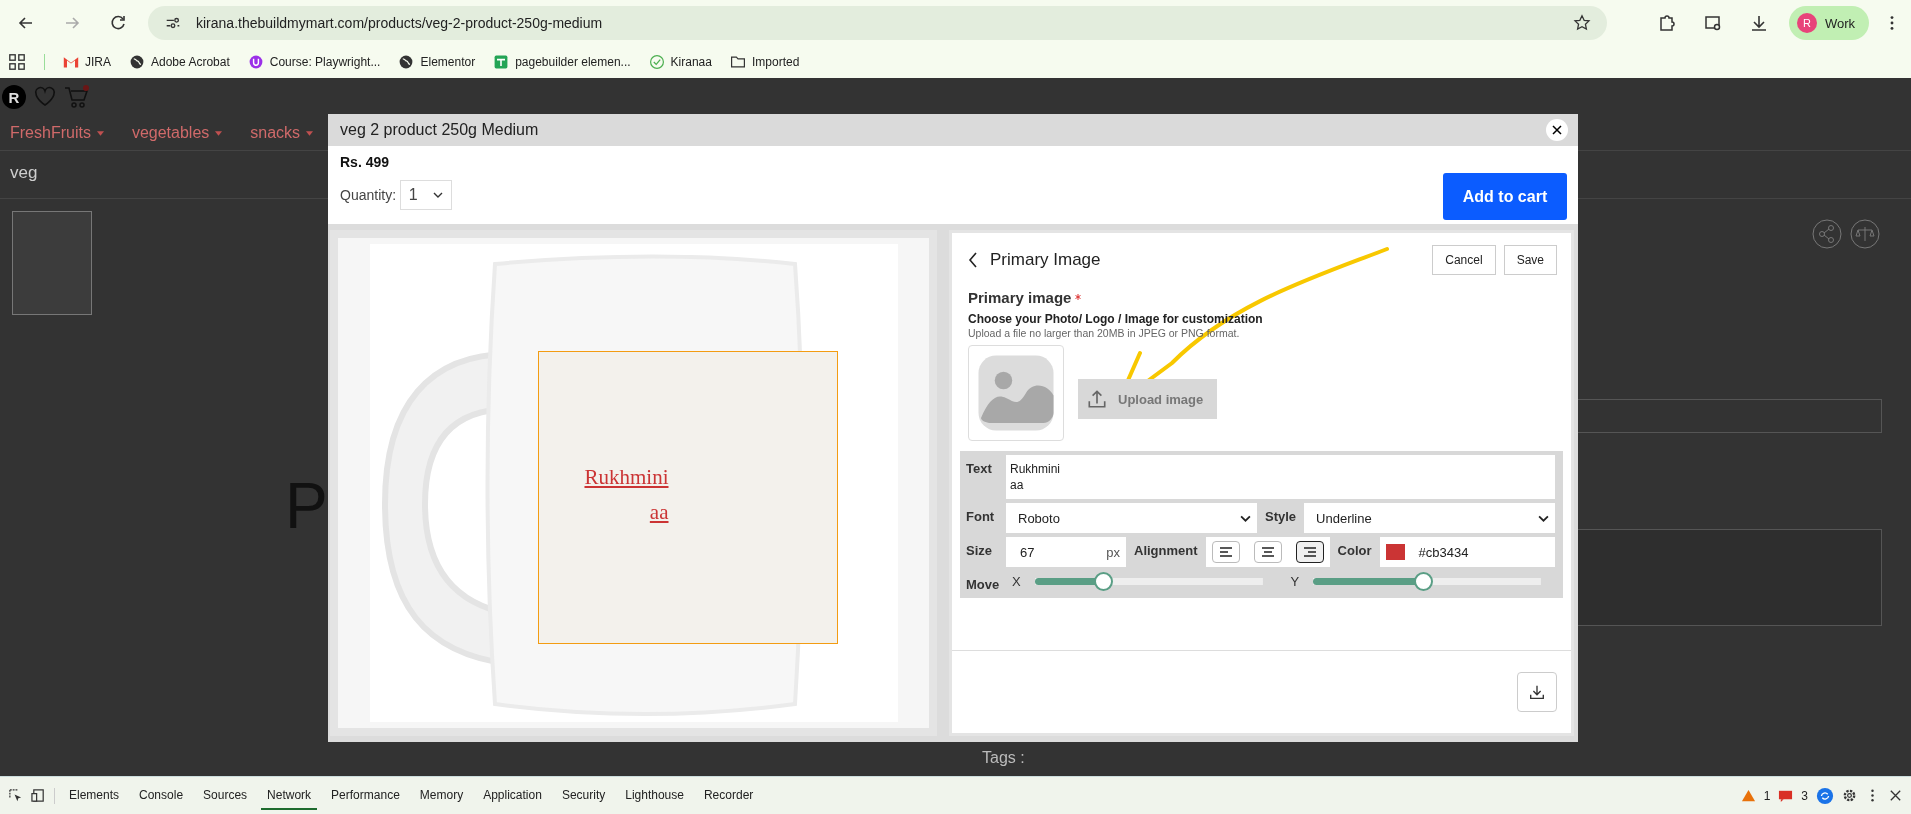 This screenshot has height=814, width=1911. Describe the element at coordinates (583, 795) in the screenshot. I see `devtools-tab: Security` at that location.